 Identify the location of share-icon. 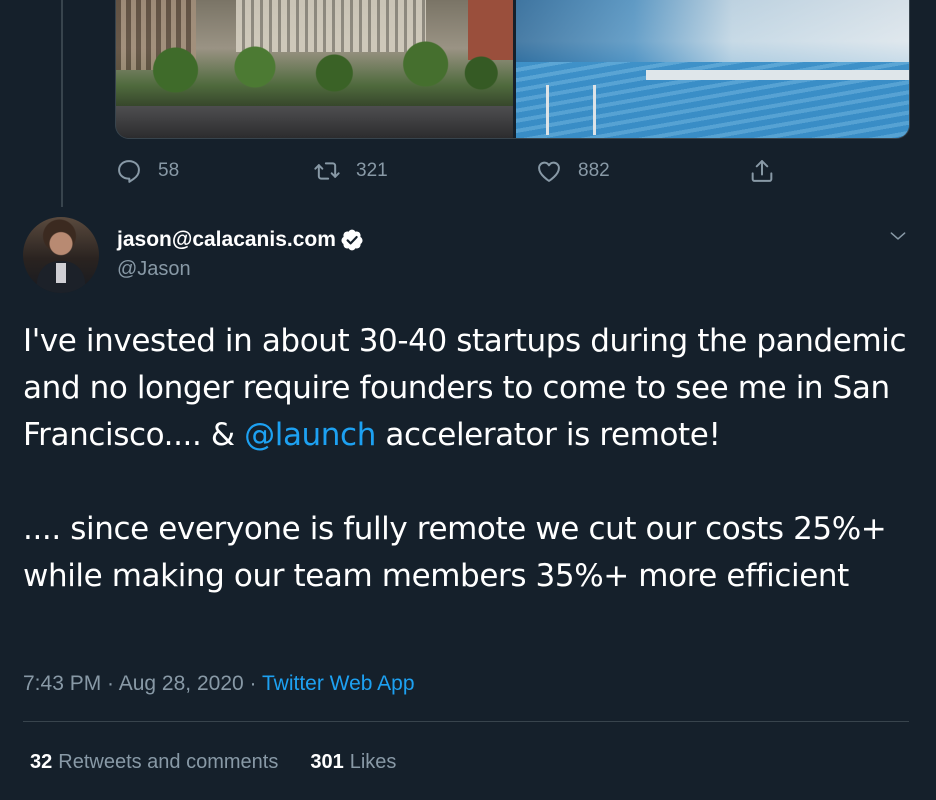
(762, 171).